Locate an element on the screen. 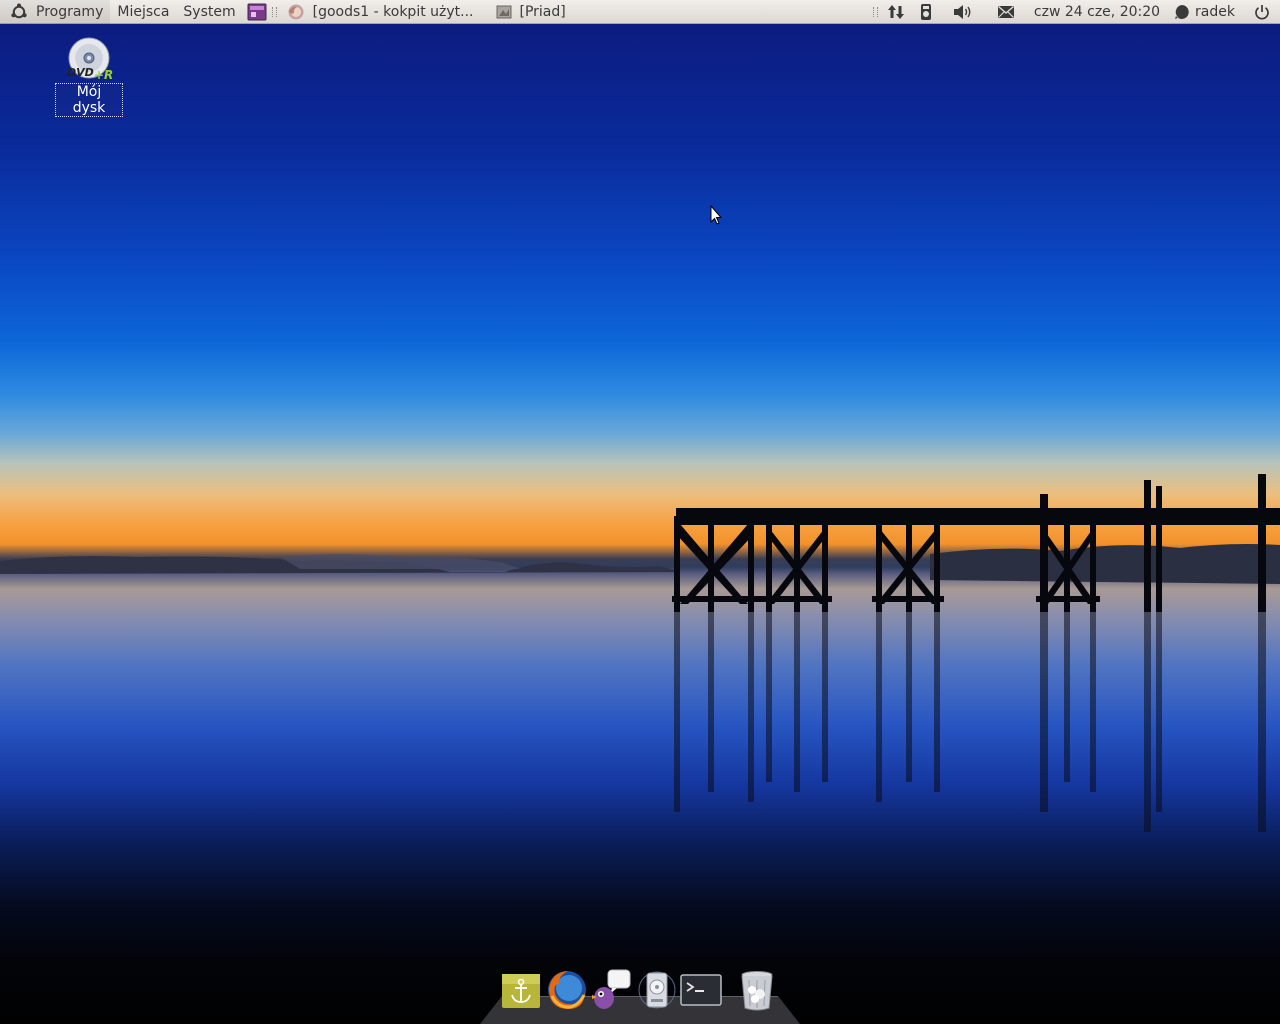 The height and width of the screenshot is (1024, 1280). dock-item-trash is located at coordinates (757, 990).